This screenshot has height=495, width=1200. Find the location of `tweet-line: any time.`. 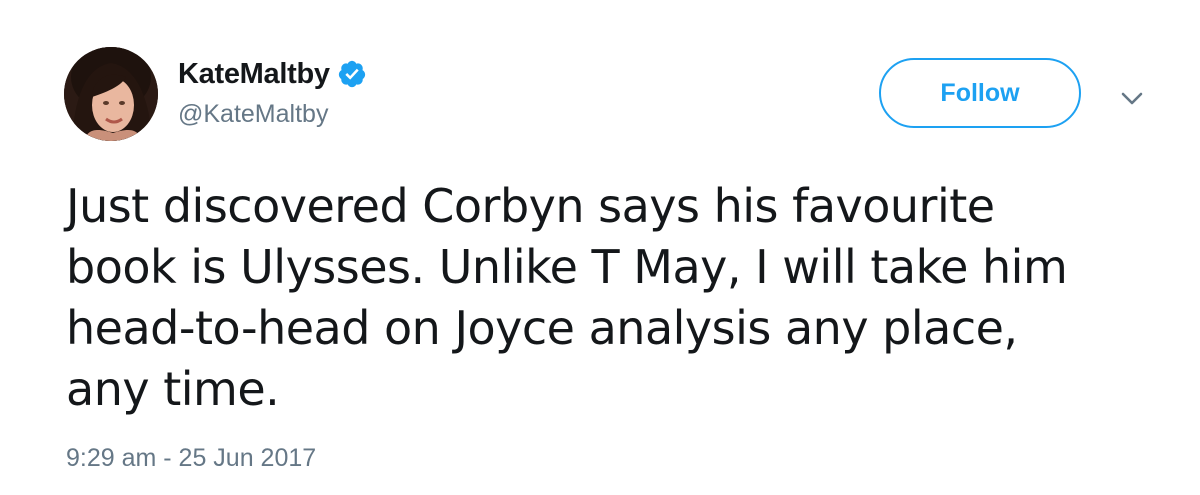

tweet-line: any time. is located at coordinates (173, 389).